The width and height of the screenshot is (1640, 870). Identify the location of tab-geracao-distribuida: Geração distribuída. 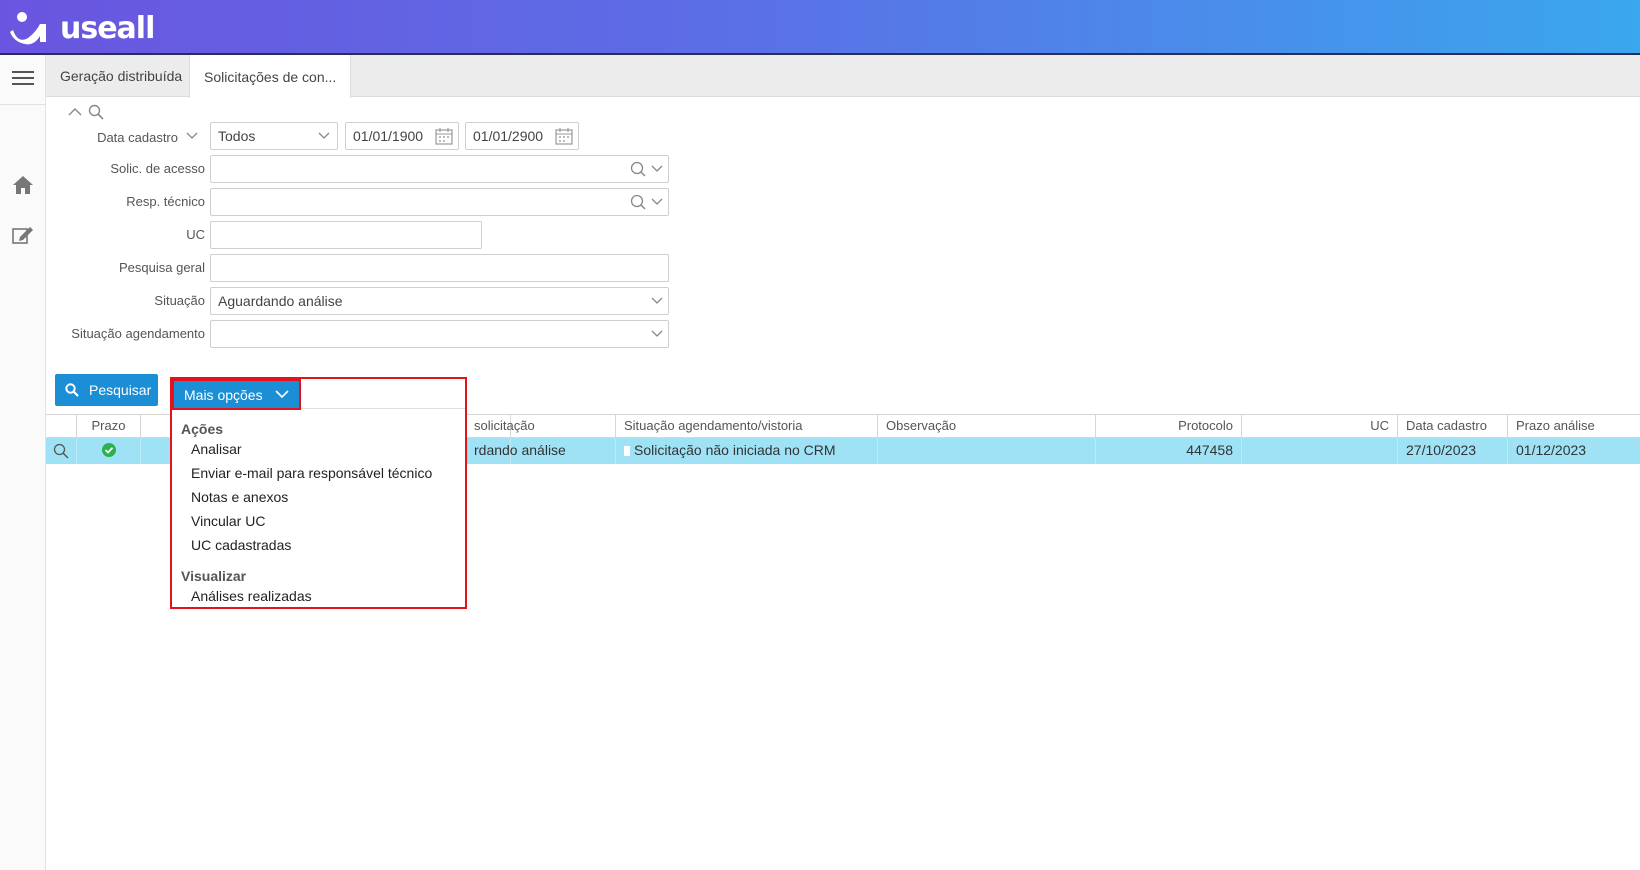
(121, 76).